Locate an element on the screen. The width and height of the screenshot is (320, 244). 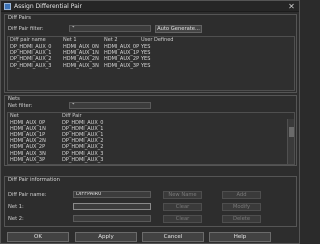
clear-net2-button: Clear is located at coordinates (182, 219).